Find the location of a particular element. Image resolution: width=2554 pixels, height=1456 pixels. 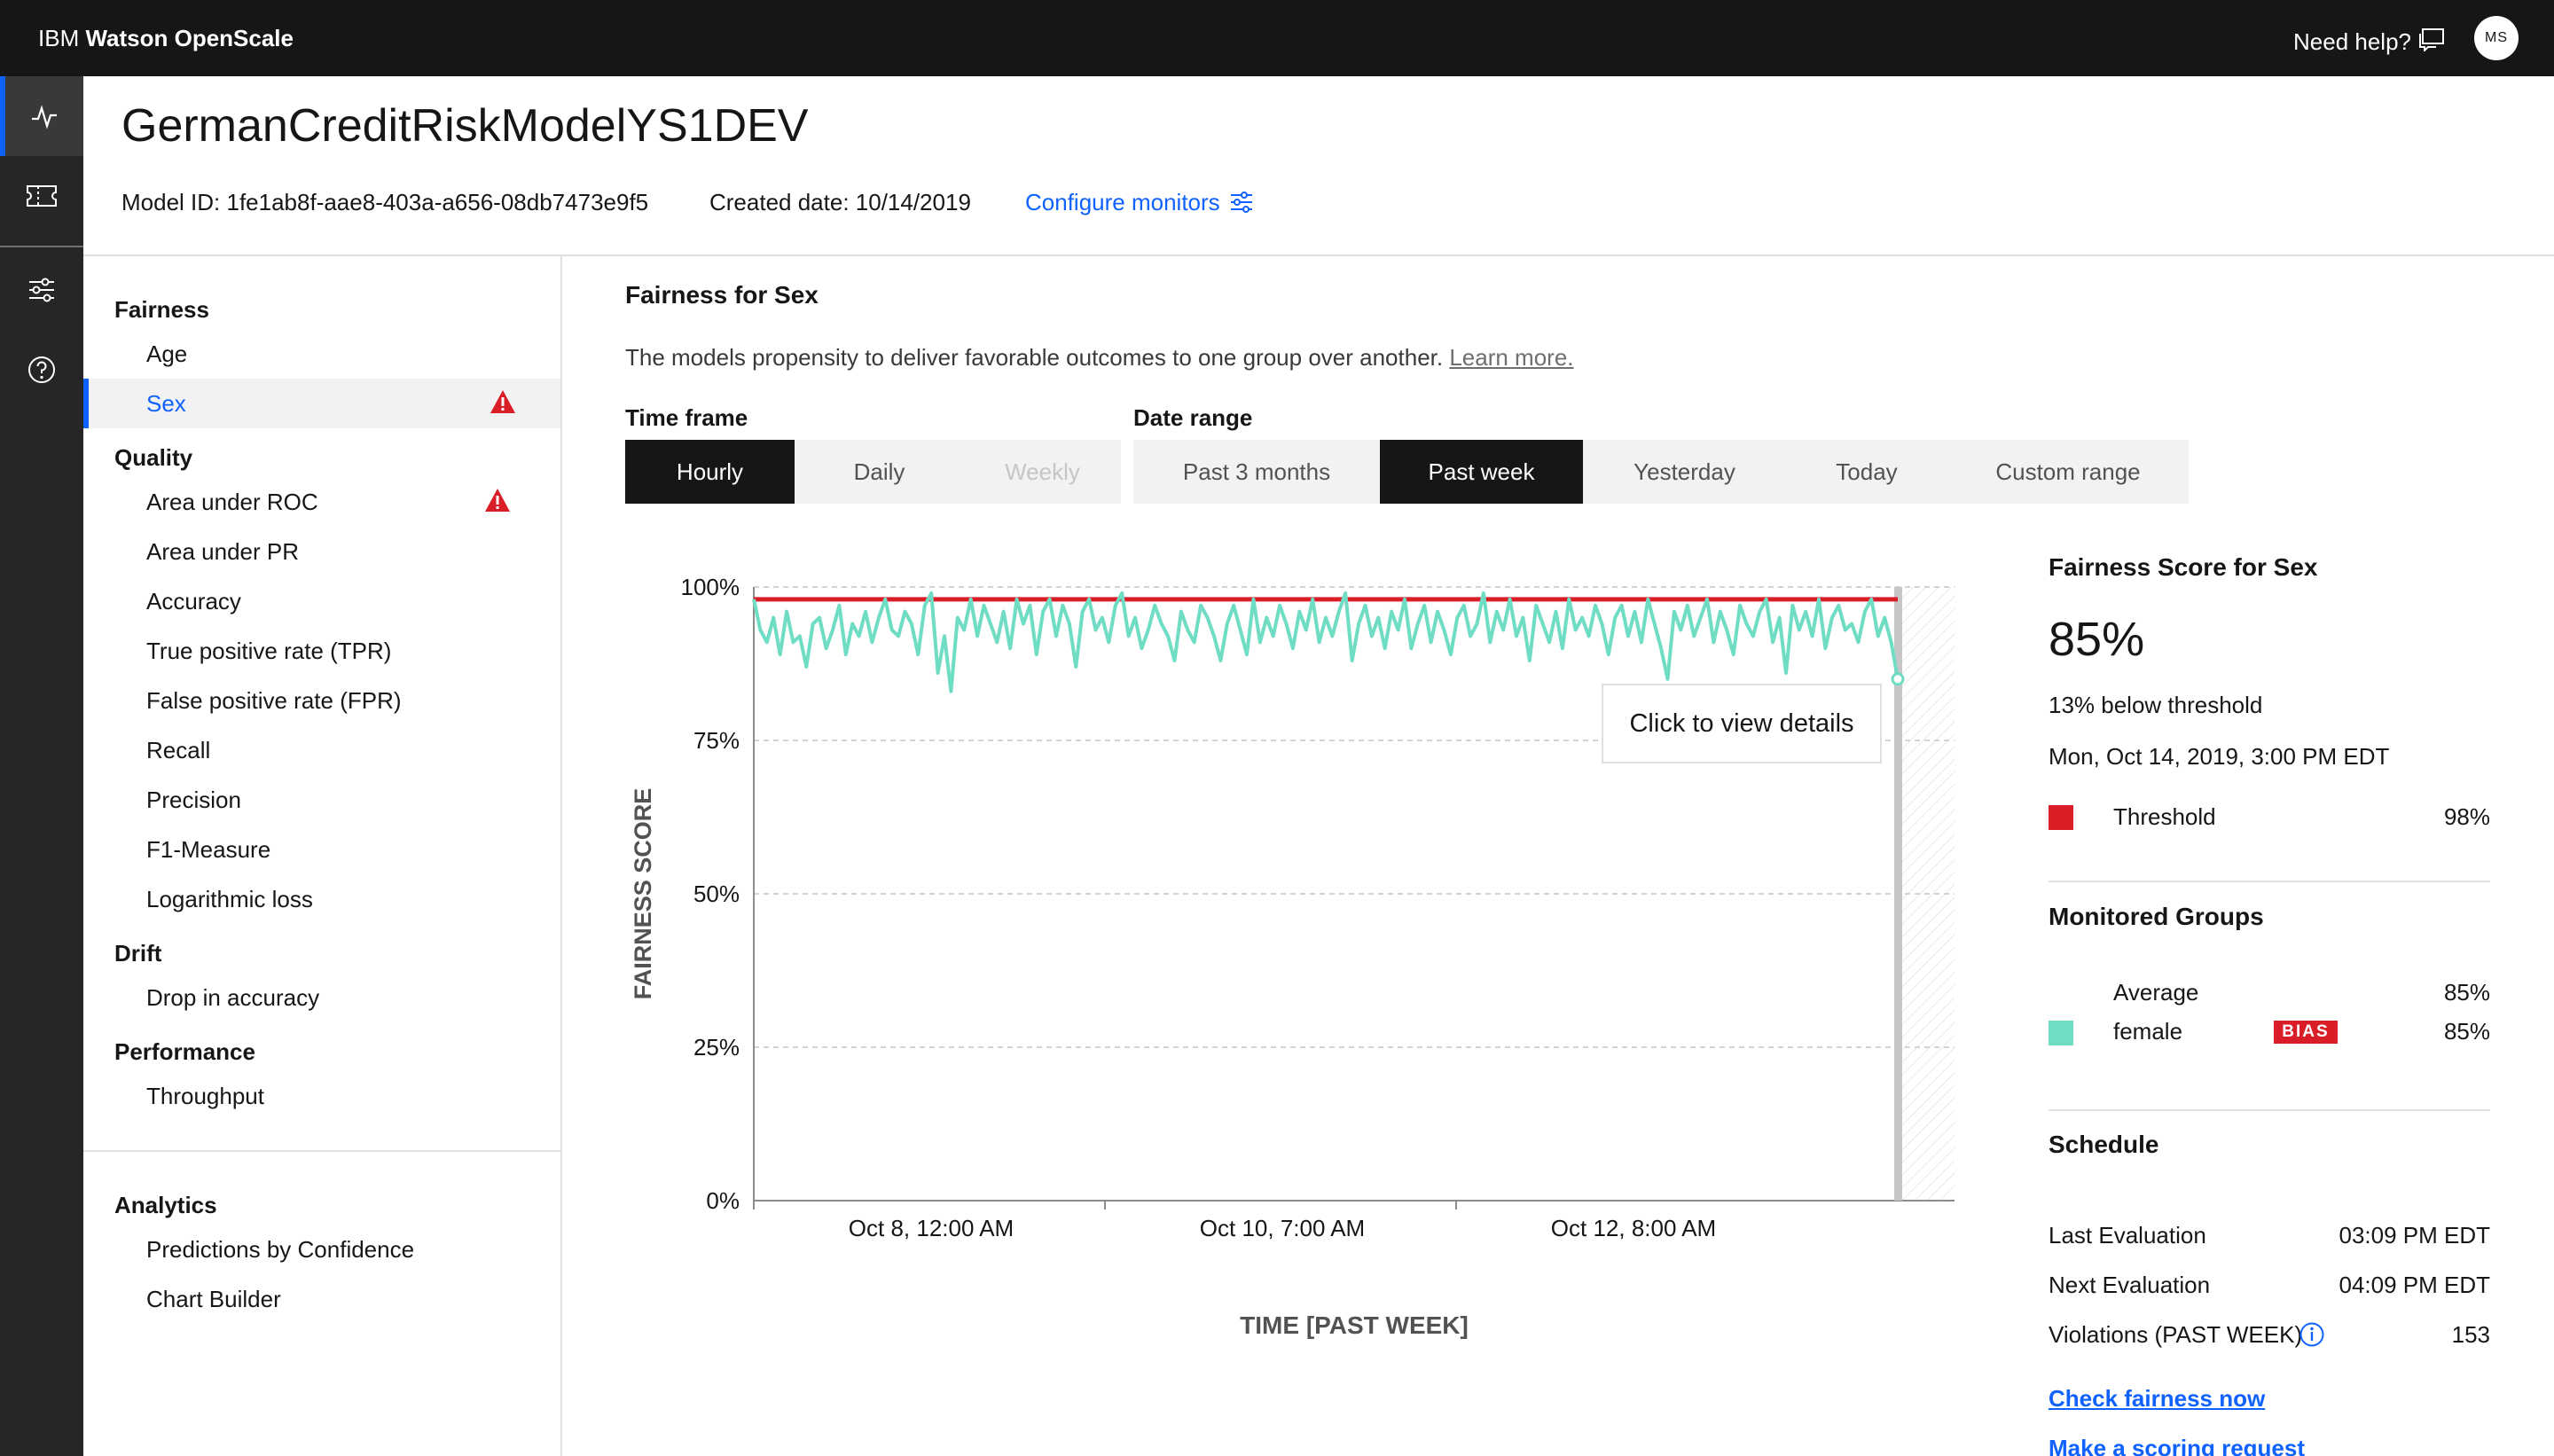

rail-monitor-button is located at coordinates (41, 116).